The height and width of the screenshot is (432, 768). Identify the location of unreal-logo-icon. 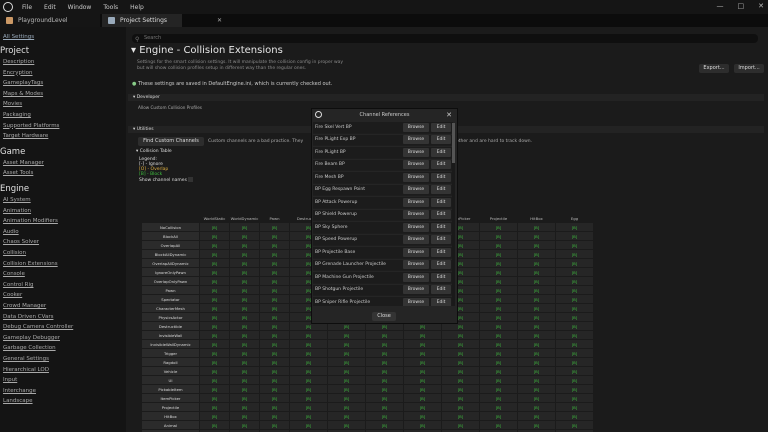
(8, 7).